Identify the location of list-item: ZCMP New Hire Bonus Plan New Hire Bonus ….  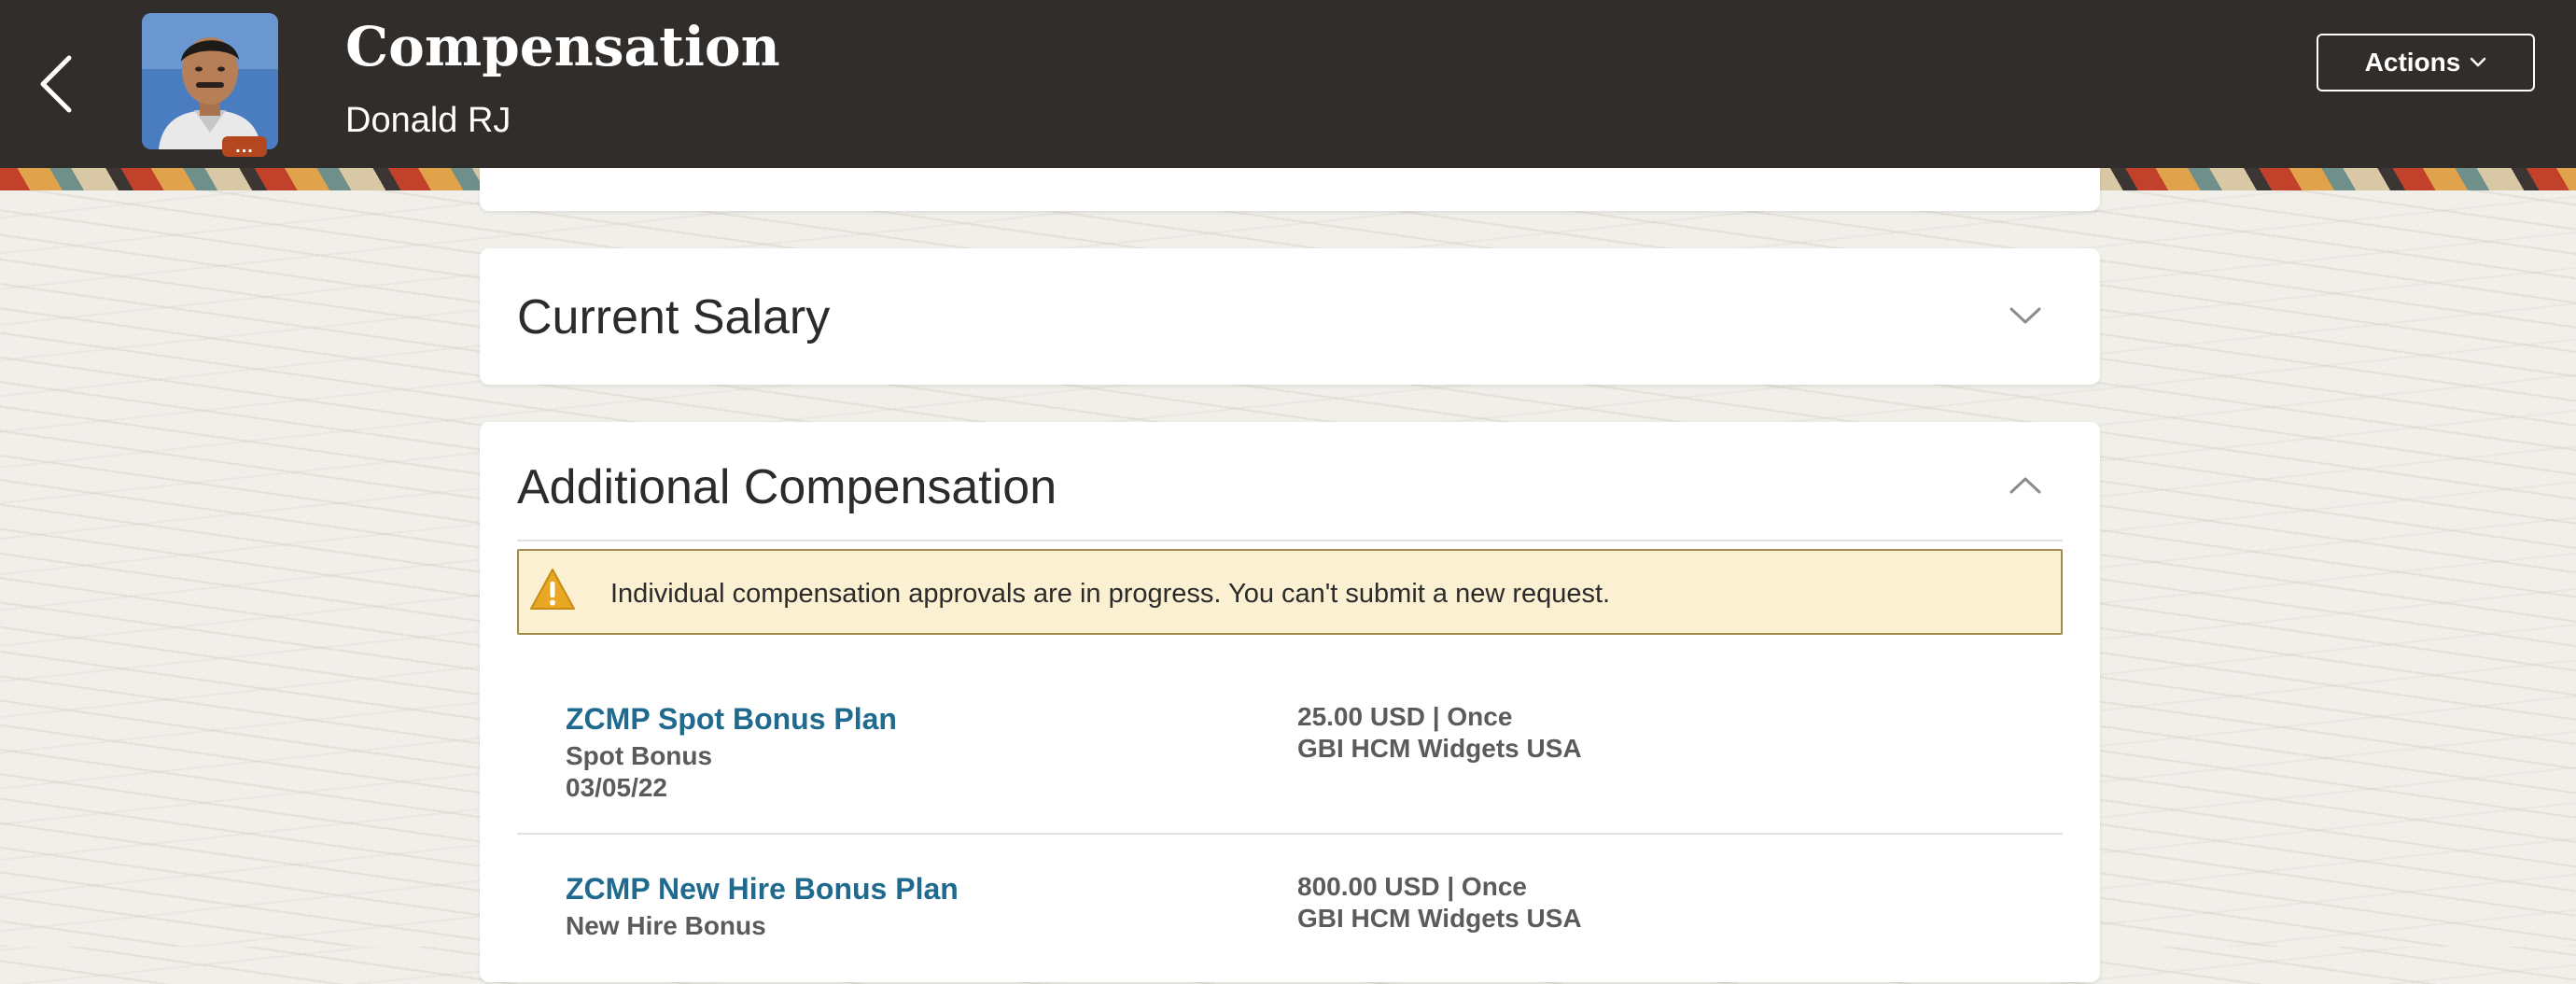
(1290, 928).